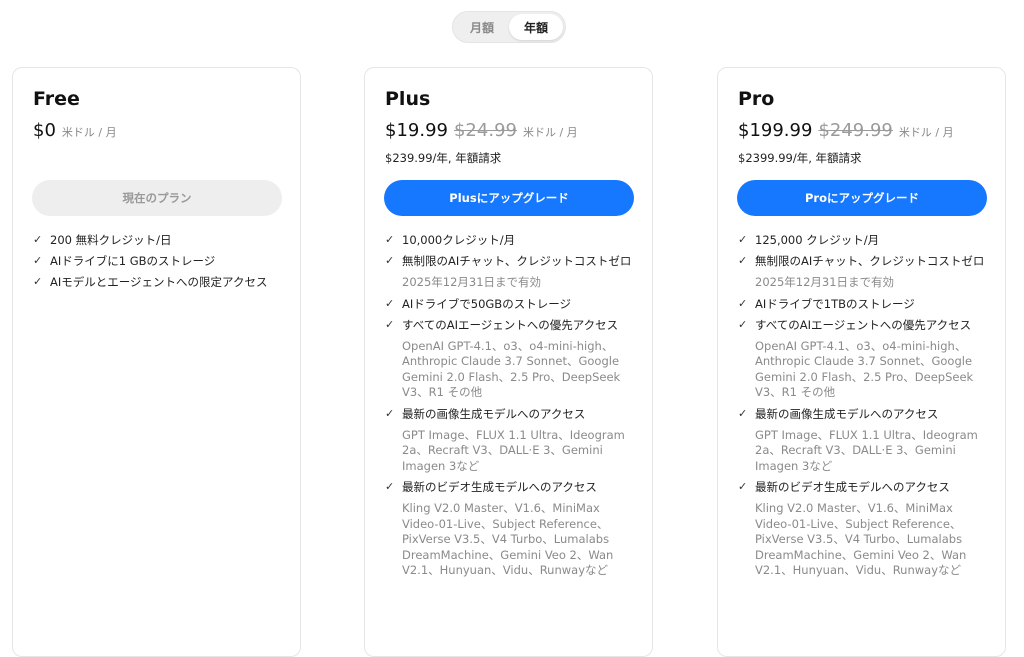  I want to click on feature-item: ✓ 125,000 クレジット/月, so click(863, 240).